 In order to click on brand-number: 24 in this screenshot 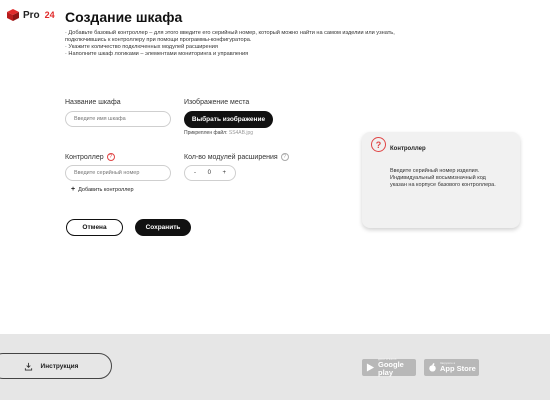, I will do `click(49, 15)`.